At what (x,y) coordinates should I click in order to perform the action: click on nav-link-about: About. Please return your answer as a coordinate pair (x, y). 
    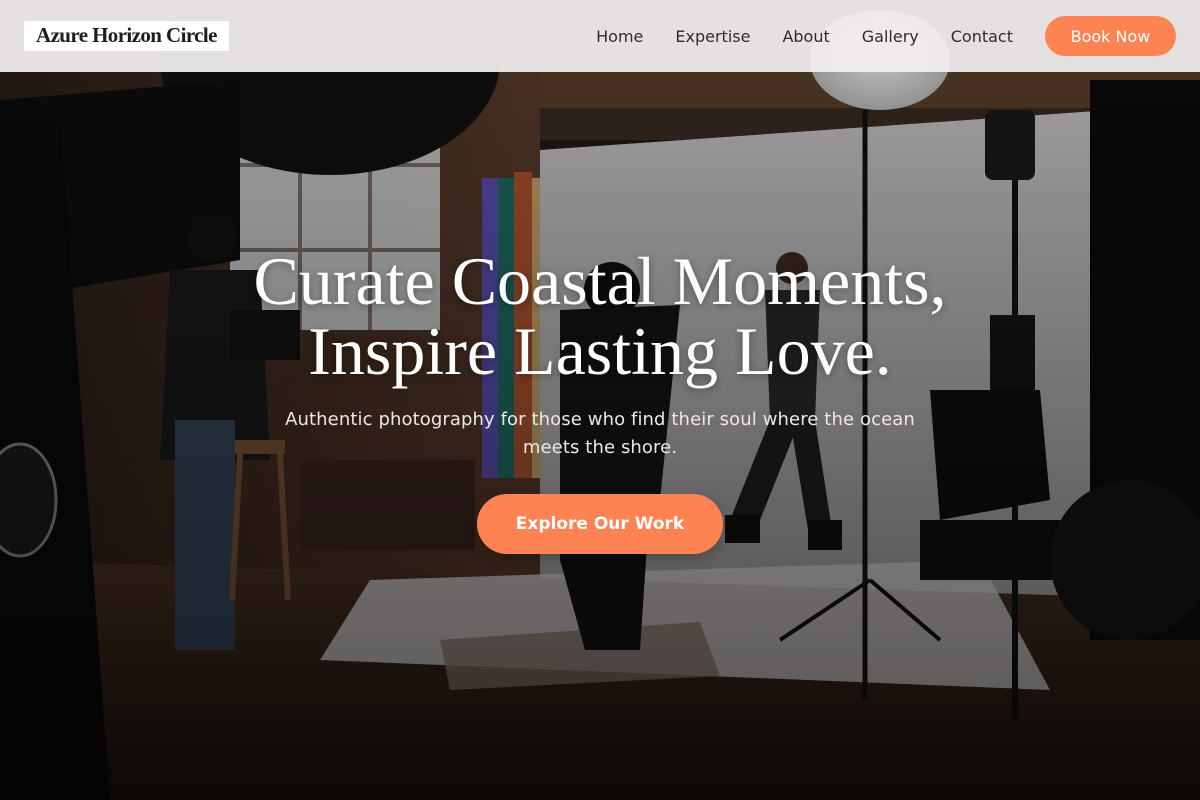
    Looking at the image, I should click on (805, 36).